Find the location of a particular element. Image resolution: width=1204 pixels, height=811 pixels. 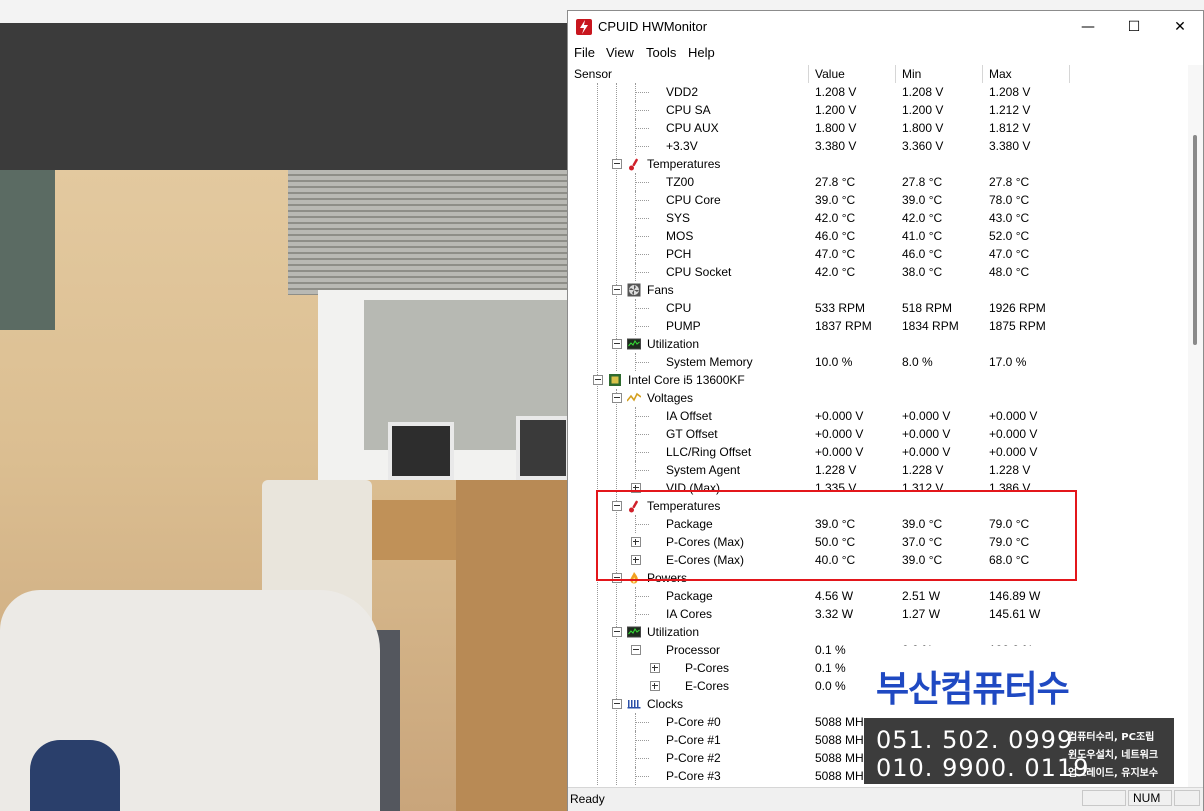

column-min: Min is located at coordinates (939, 74).